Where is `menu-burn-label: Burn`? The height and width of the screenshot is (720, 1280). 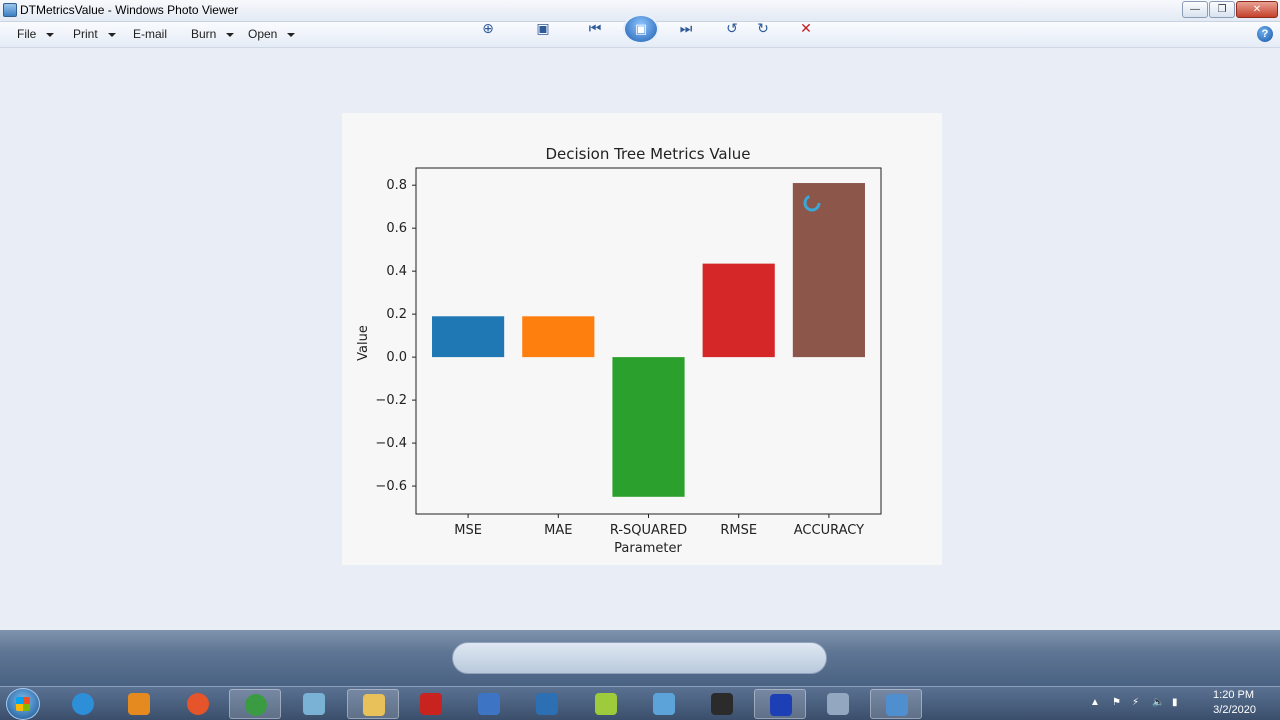
menu-burn-label: Burn is located at coordinates (204, 34).